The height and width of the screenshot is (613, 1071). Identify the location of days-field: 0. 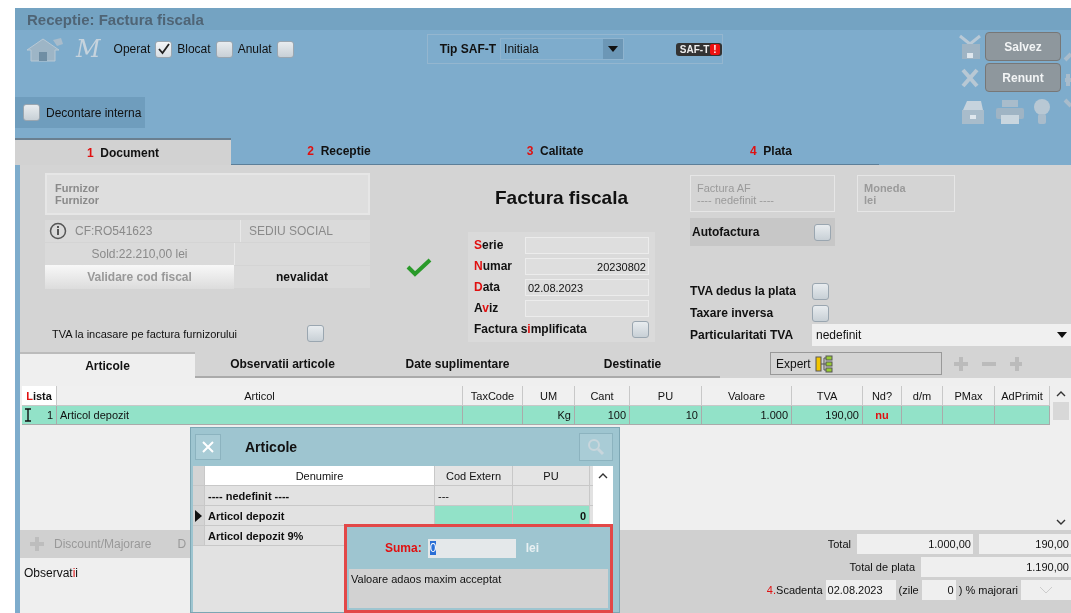
(938, 590).